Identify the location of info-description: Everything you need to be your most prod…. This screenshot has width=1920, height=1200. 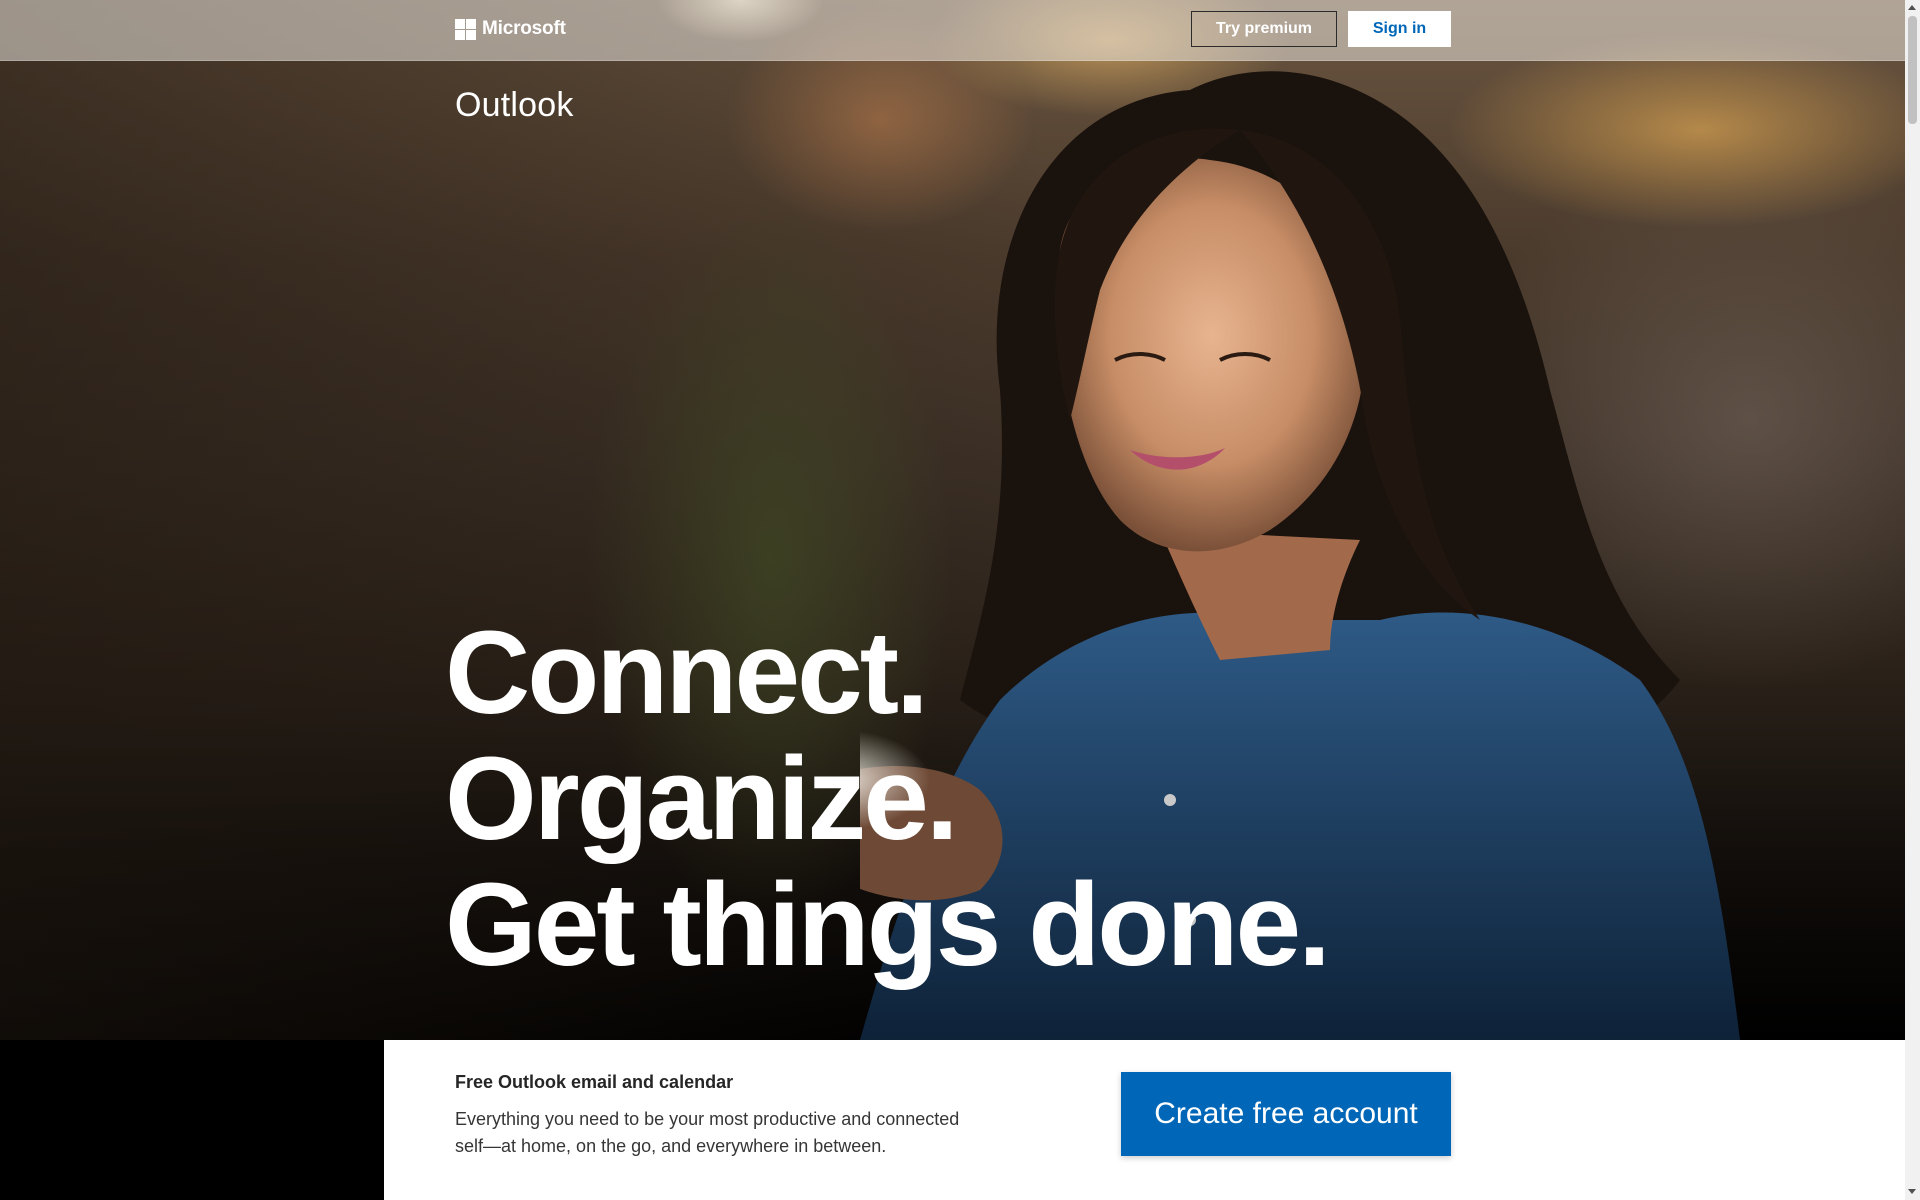
(707, 1132).